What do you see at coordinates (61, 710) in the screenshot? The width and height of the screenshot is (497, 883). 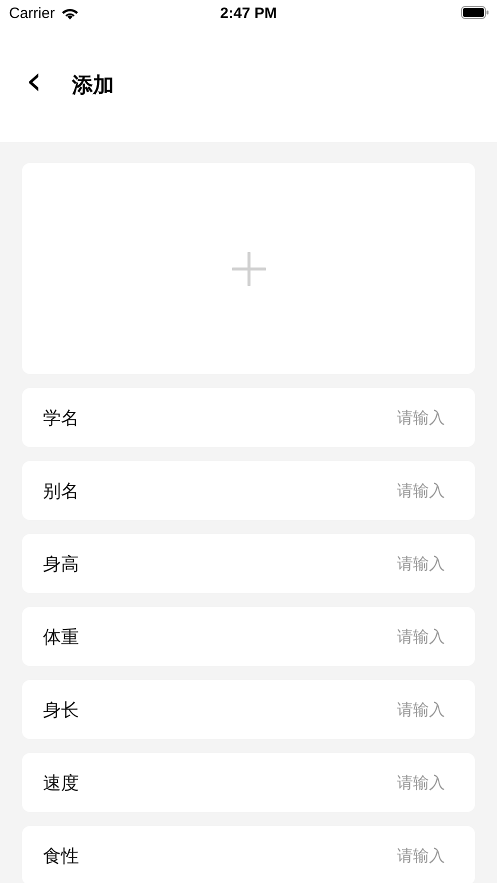 I see `field-label: 身长` at bounding box center [61, 710].